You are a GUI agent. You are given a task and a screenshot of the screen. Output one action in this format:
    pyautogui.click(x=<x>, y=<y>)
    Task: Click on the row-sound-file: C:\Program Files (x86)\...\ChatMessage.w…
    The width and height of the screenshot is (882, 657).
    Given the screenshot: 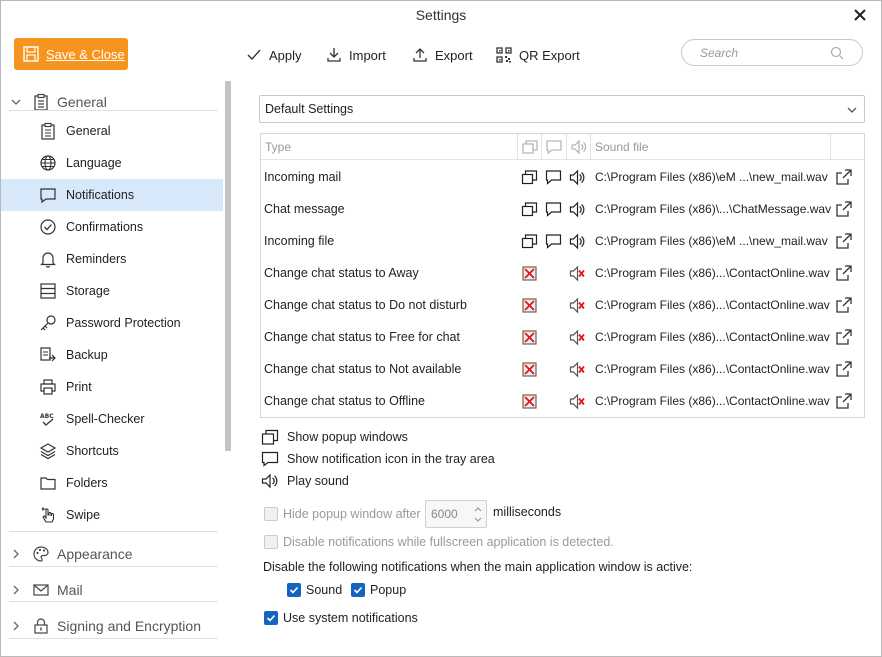 What is the action you would take?
    pyautogui.click(x=713, y=209)
    